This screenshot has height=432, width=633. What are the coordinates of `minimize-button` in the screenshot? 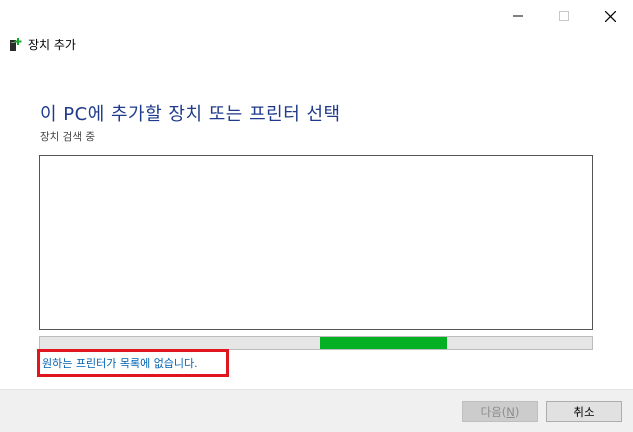 It's located at (518, 16).